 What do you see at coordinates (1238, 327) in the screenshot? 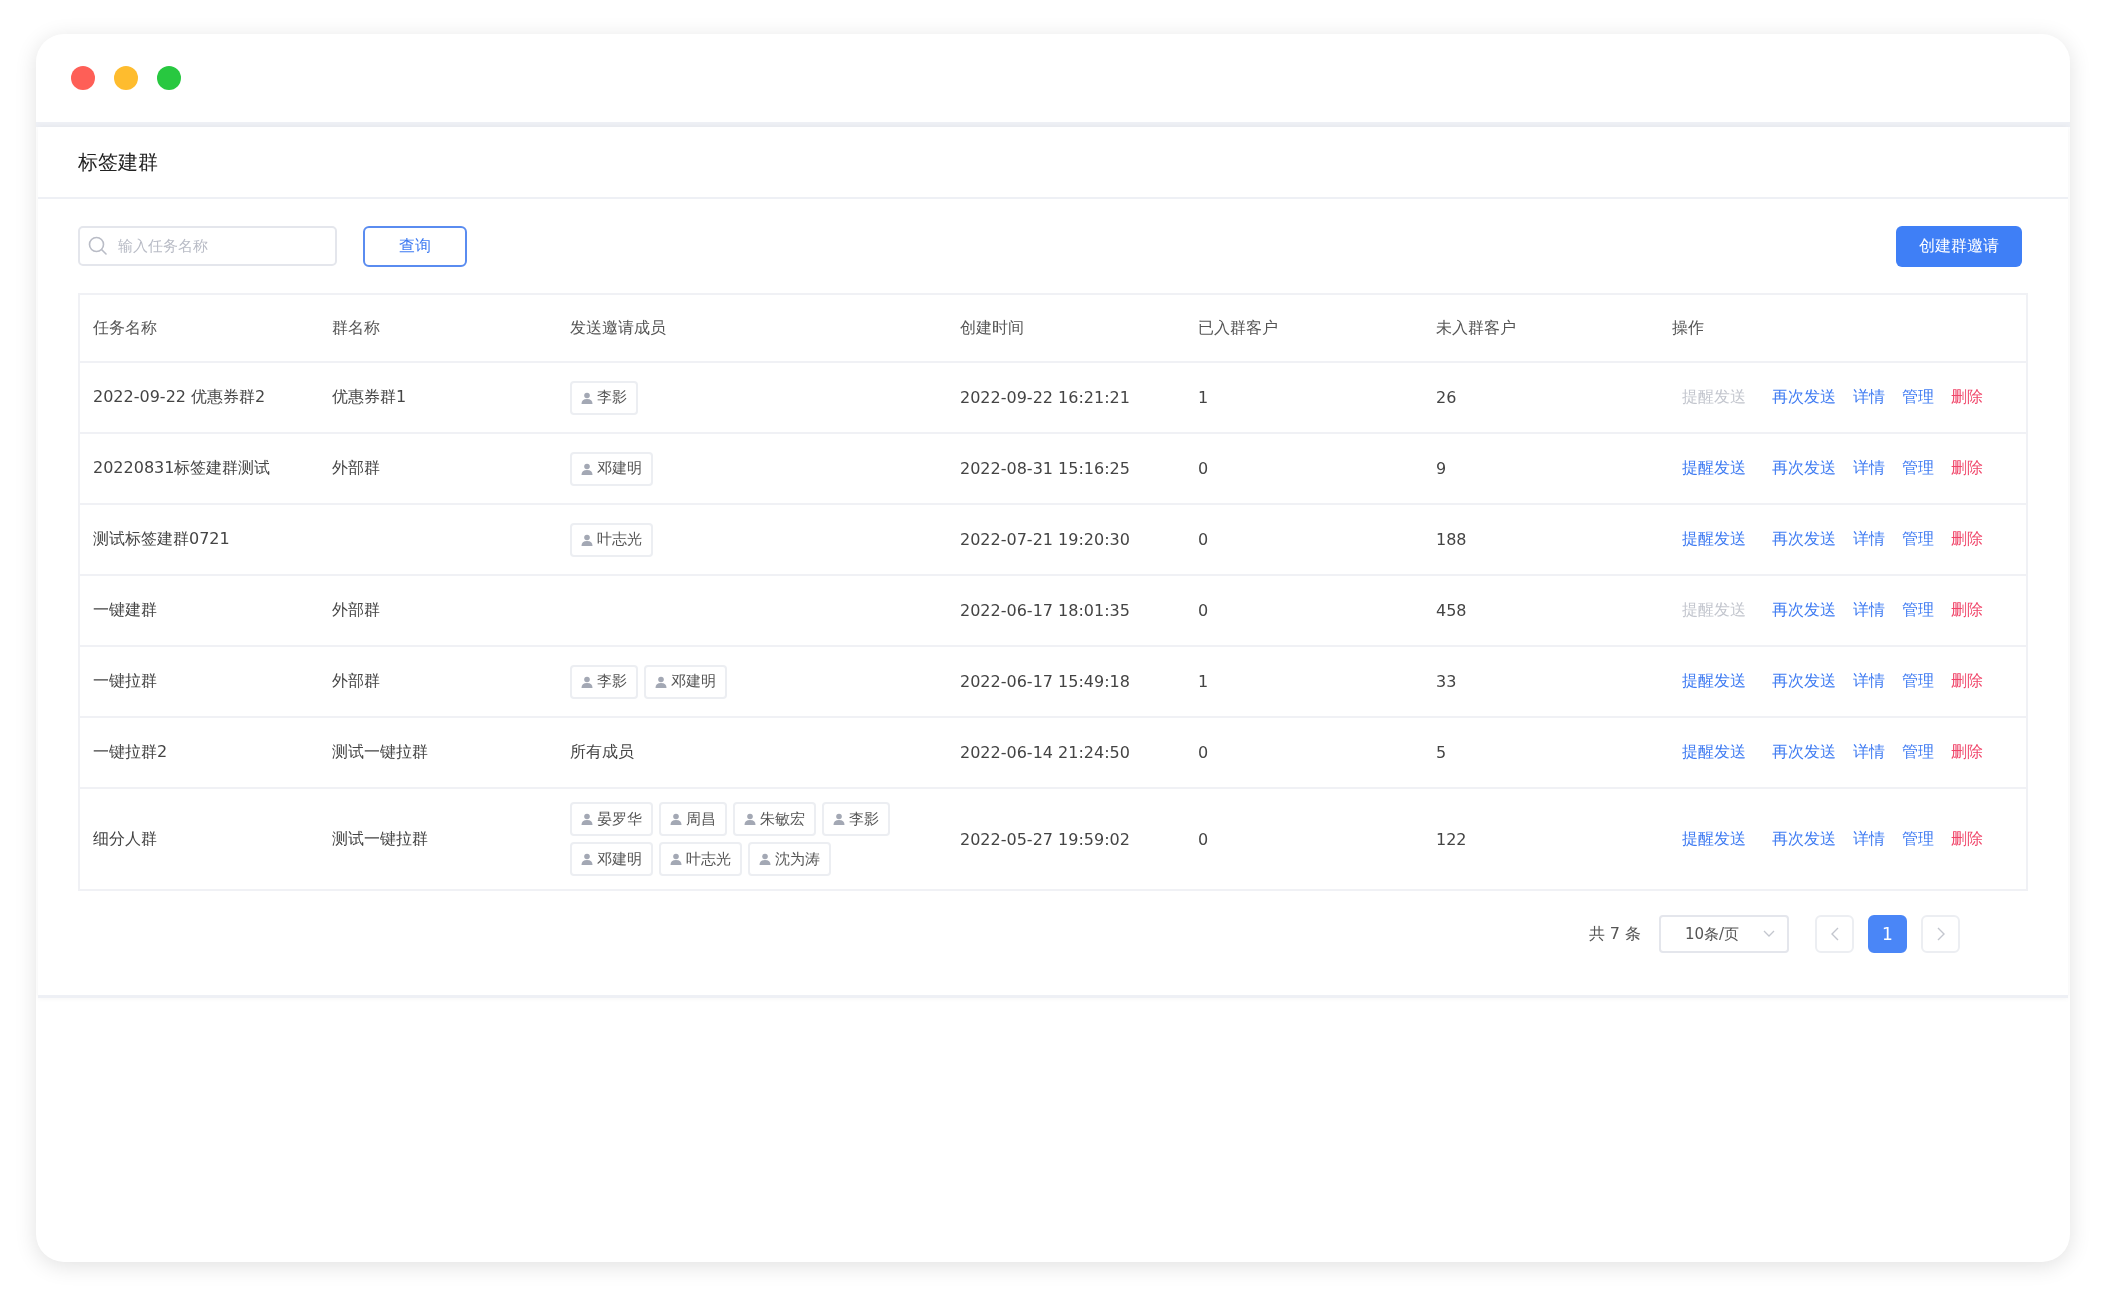
I see `column-header: 已入群客户` at bounding box center [1238, 327].